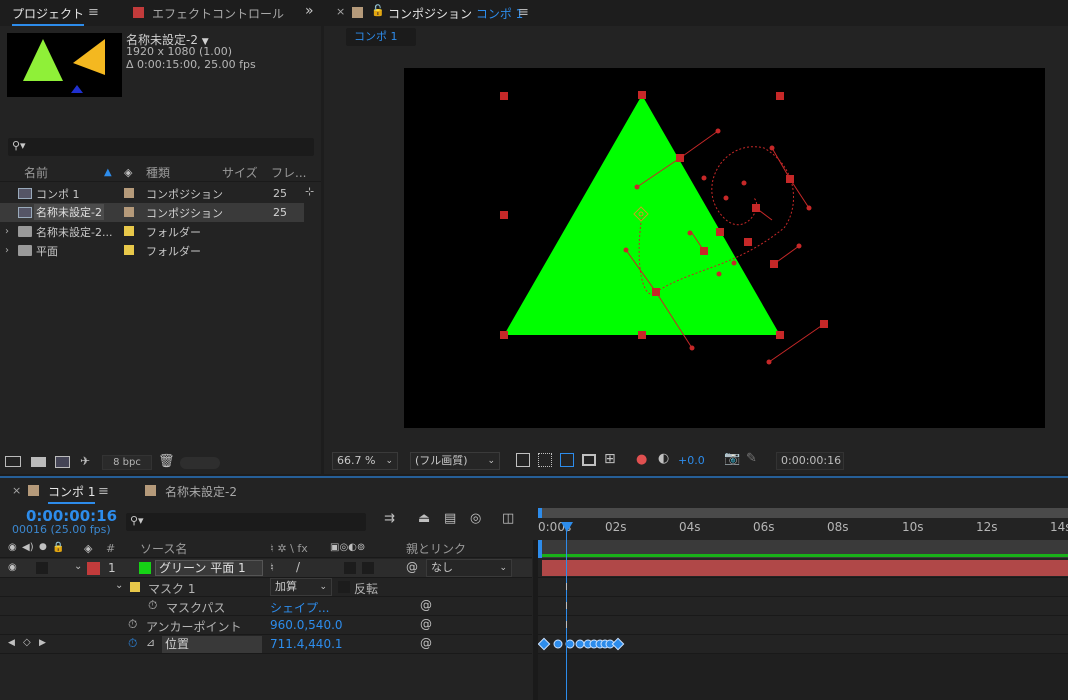 The width and height of the screenshot is (1068, 700). What do you see at coordinates (450, 518) in the screenshot?
I see `frame-blending-icon: ▤` at bounding box center [450, 518].